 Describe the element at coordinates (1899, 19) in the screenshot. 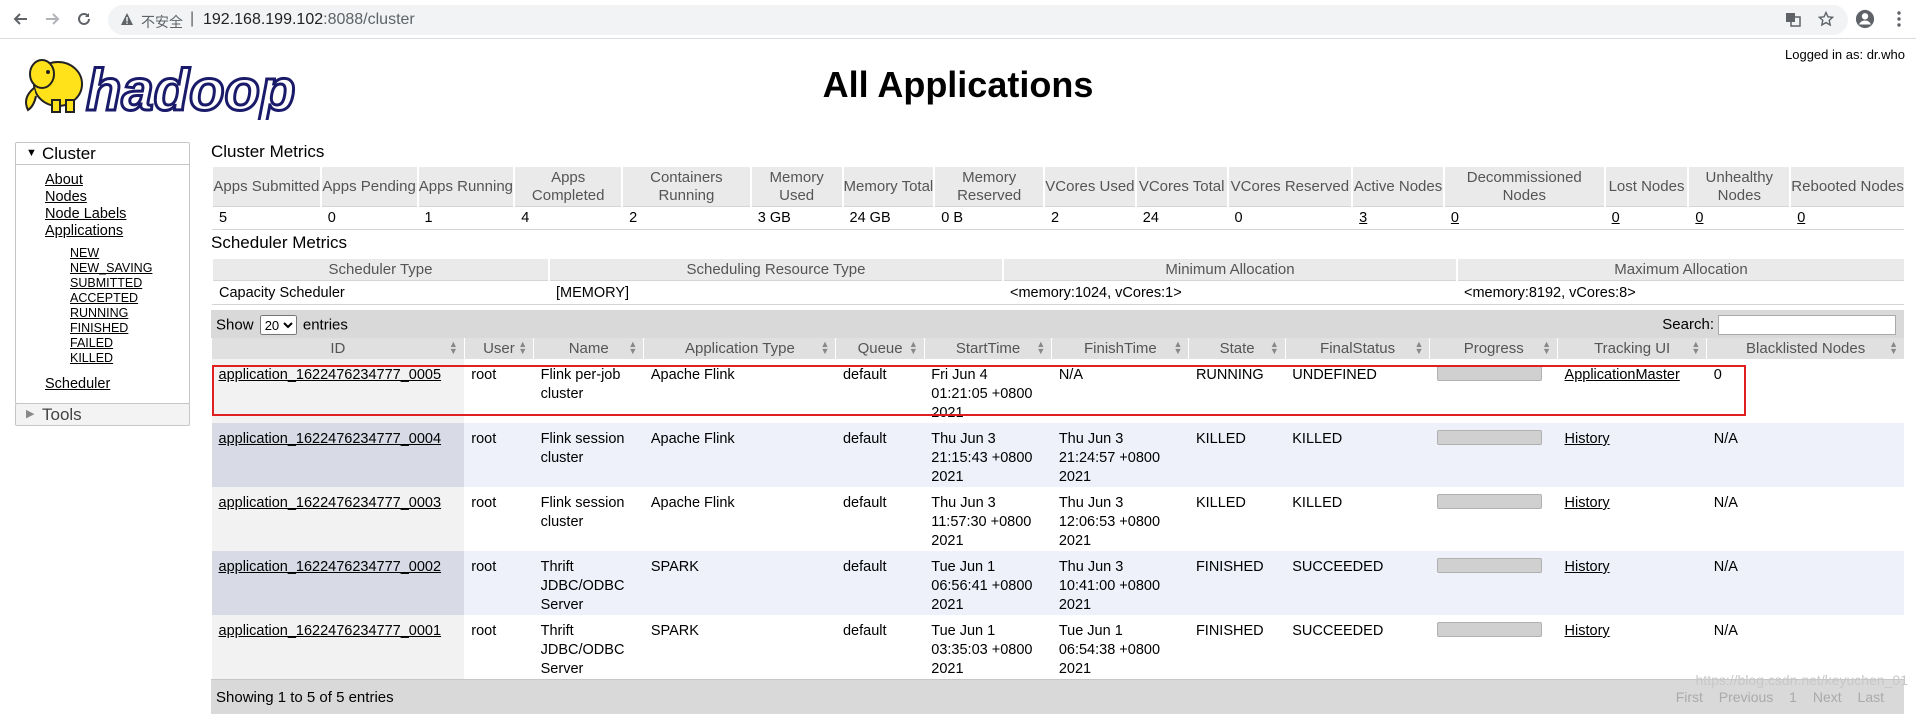

I see `menu-icon` at that location.